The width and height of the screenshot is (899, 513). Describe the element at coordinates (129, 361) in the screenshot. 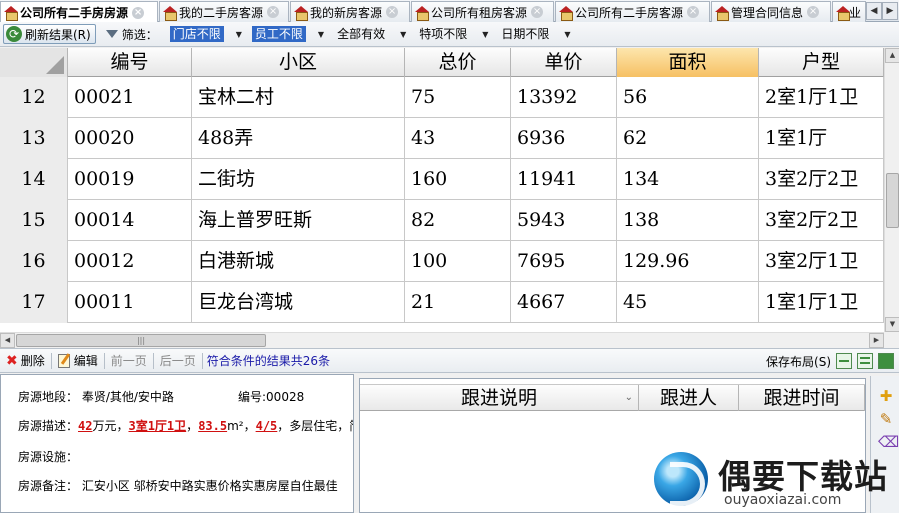

I see `prev-page-button: 前一页` at that location.